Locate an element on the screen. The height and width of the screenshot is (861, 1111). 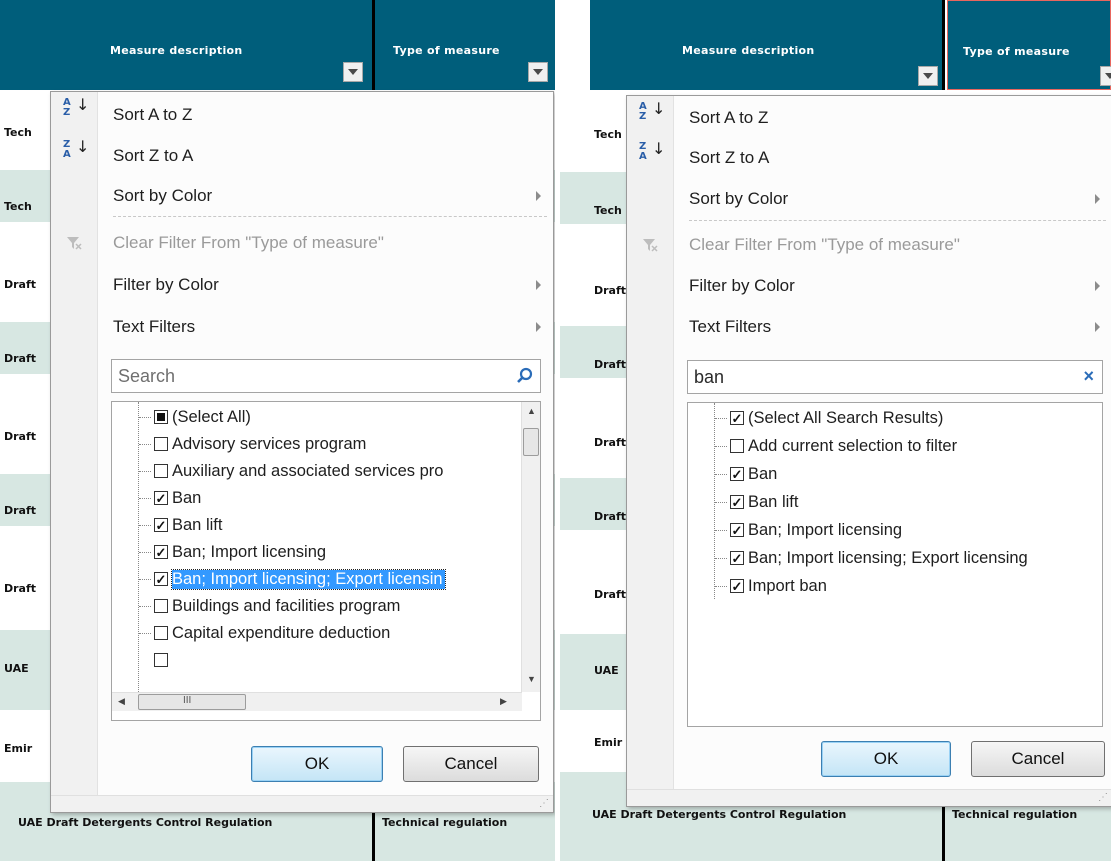
scroll-up-arrow-icon: ▲ is located at coordinates (531, 411).